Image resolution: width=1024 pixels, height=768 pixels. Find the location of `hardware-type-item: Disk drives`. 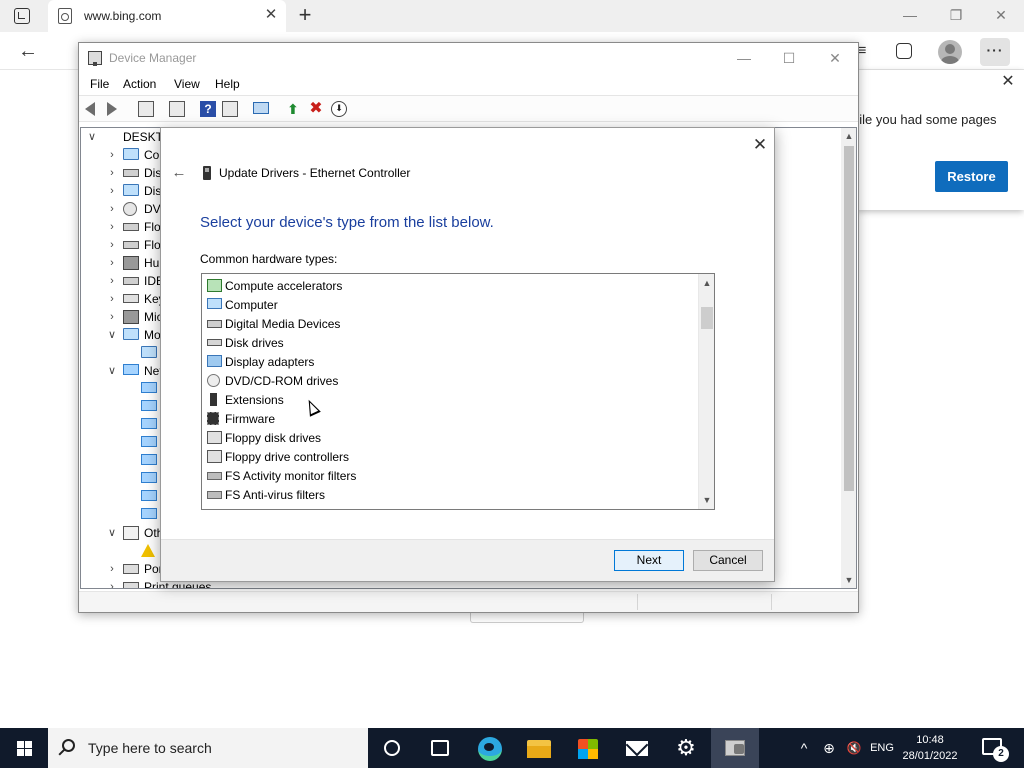

hardware-type-item: Disk drives is located at coordinates (449, 342).